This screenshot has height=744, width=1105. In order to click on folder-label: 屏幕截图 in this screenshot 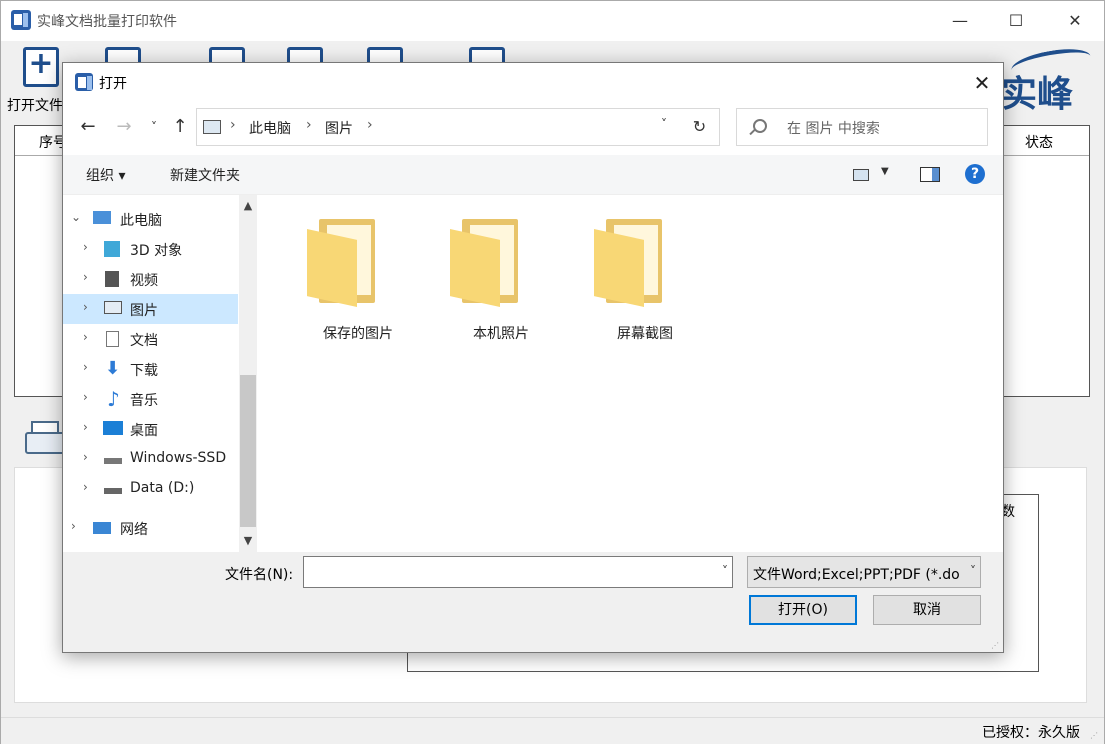, I will do `click(645, 334)`.